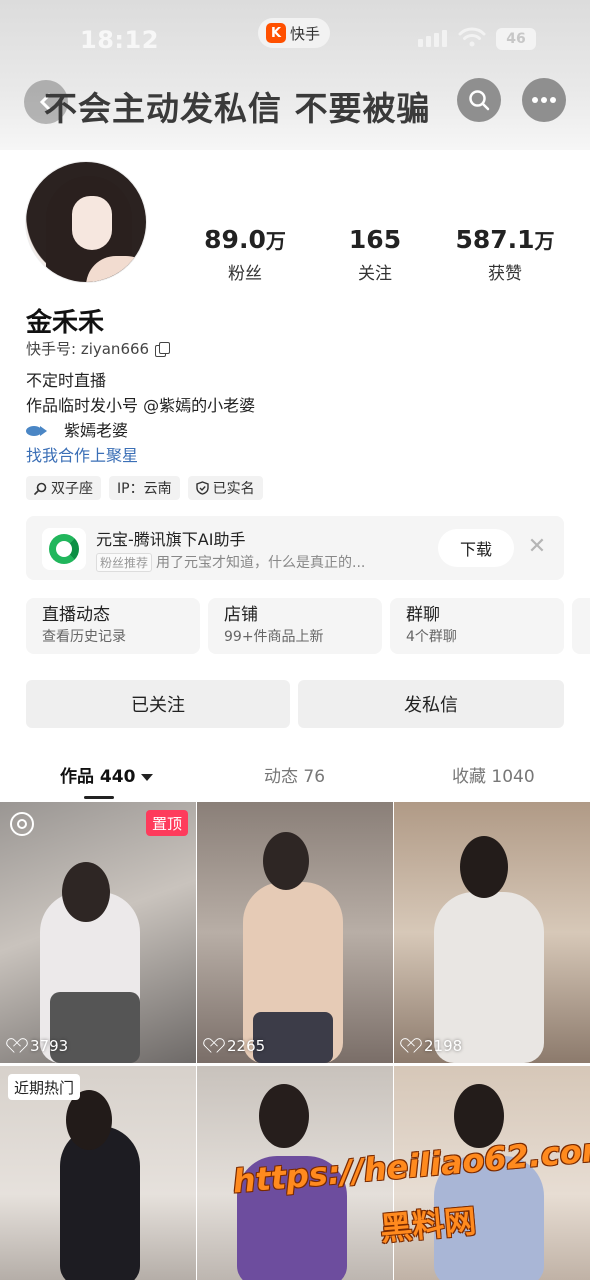  Describe the element at coordinates (516, 39) in the screenshot. I see `battery-icon: 46` at that location.